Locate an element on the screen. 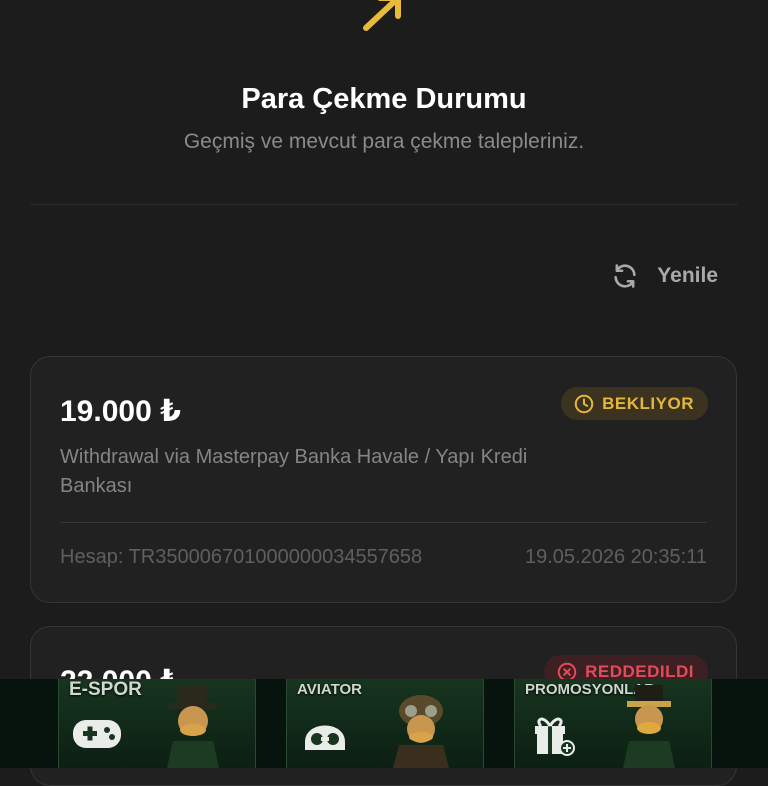  header-divider is located at coordinates (384, 204).